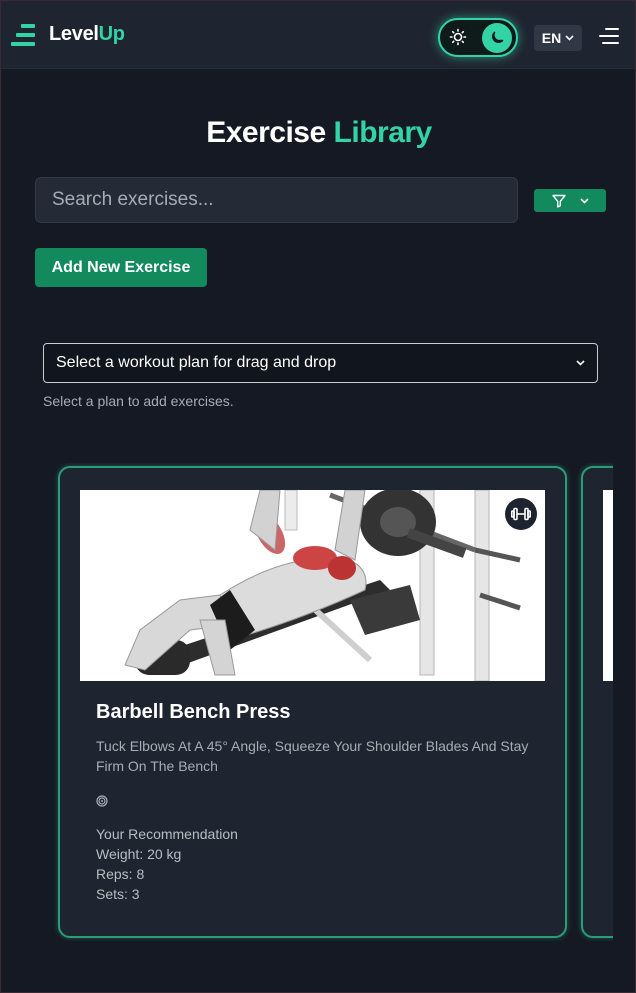  I want to click on sun-icon, so click(458, 37).